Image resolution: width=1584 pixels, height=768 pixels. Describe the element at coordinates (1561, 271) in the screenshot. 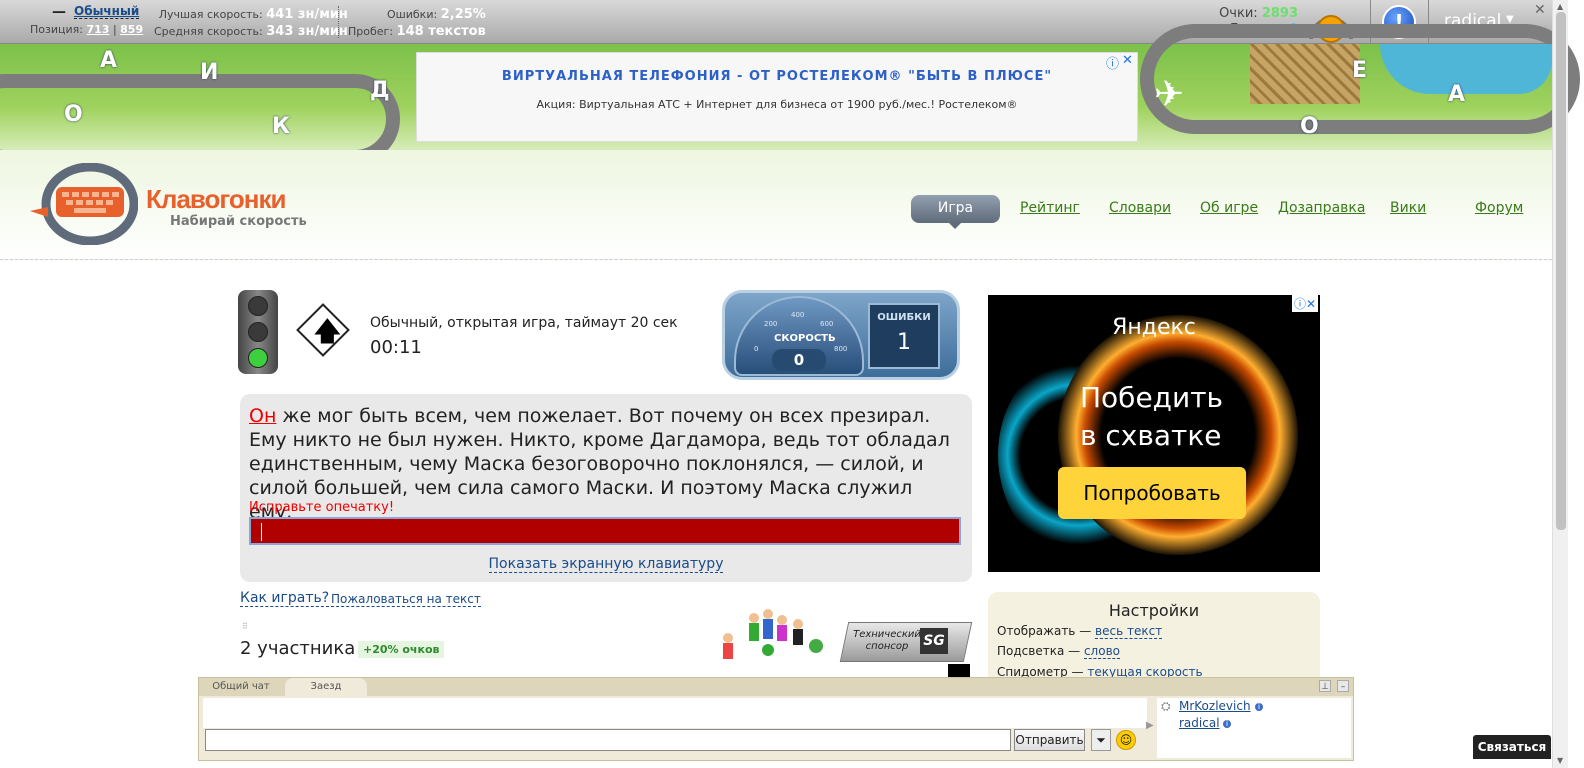

I see `scrollbar-thumb` at that location.